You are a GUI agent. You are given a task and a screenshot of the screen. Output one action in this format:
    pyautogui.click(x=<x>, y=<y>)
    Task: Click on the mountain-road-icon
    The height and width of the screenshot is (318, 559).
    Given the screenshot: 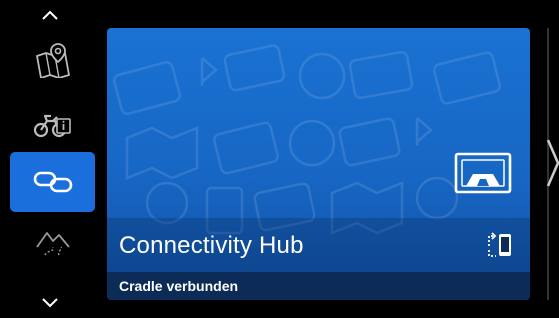 What is the action you would take?
    pyautogui.click(x=52, y=244)
    